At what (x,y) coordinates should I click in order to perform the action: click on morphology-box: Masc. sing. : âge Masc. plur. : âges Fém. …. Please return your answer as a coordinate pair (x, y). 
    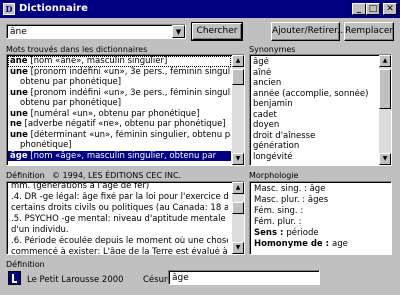
    Looking at the image, I should click on (320, 218).